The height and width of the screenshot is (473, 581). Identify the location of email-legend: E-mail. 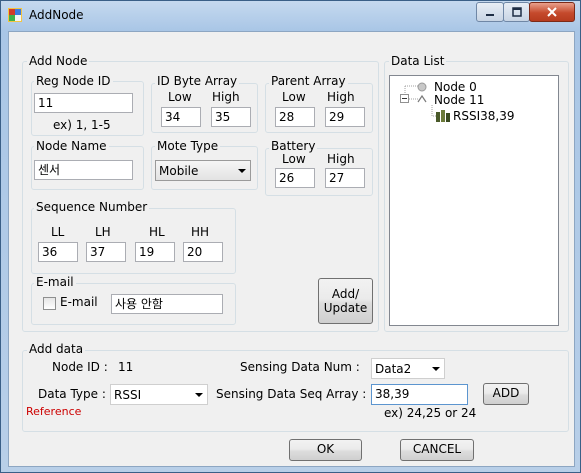
(55, 282).